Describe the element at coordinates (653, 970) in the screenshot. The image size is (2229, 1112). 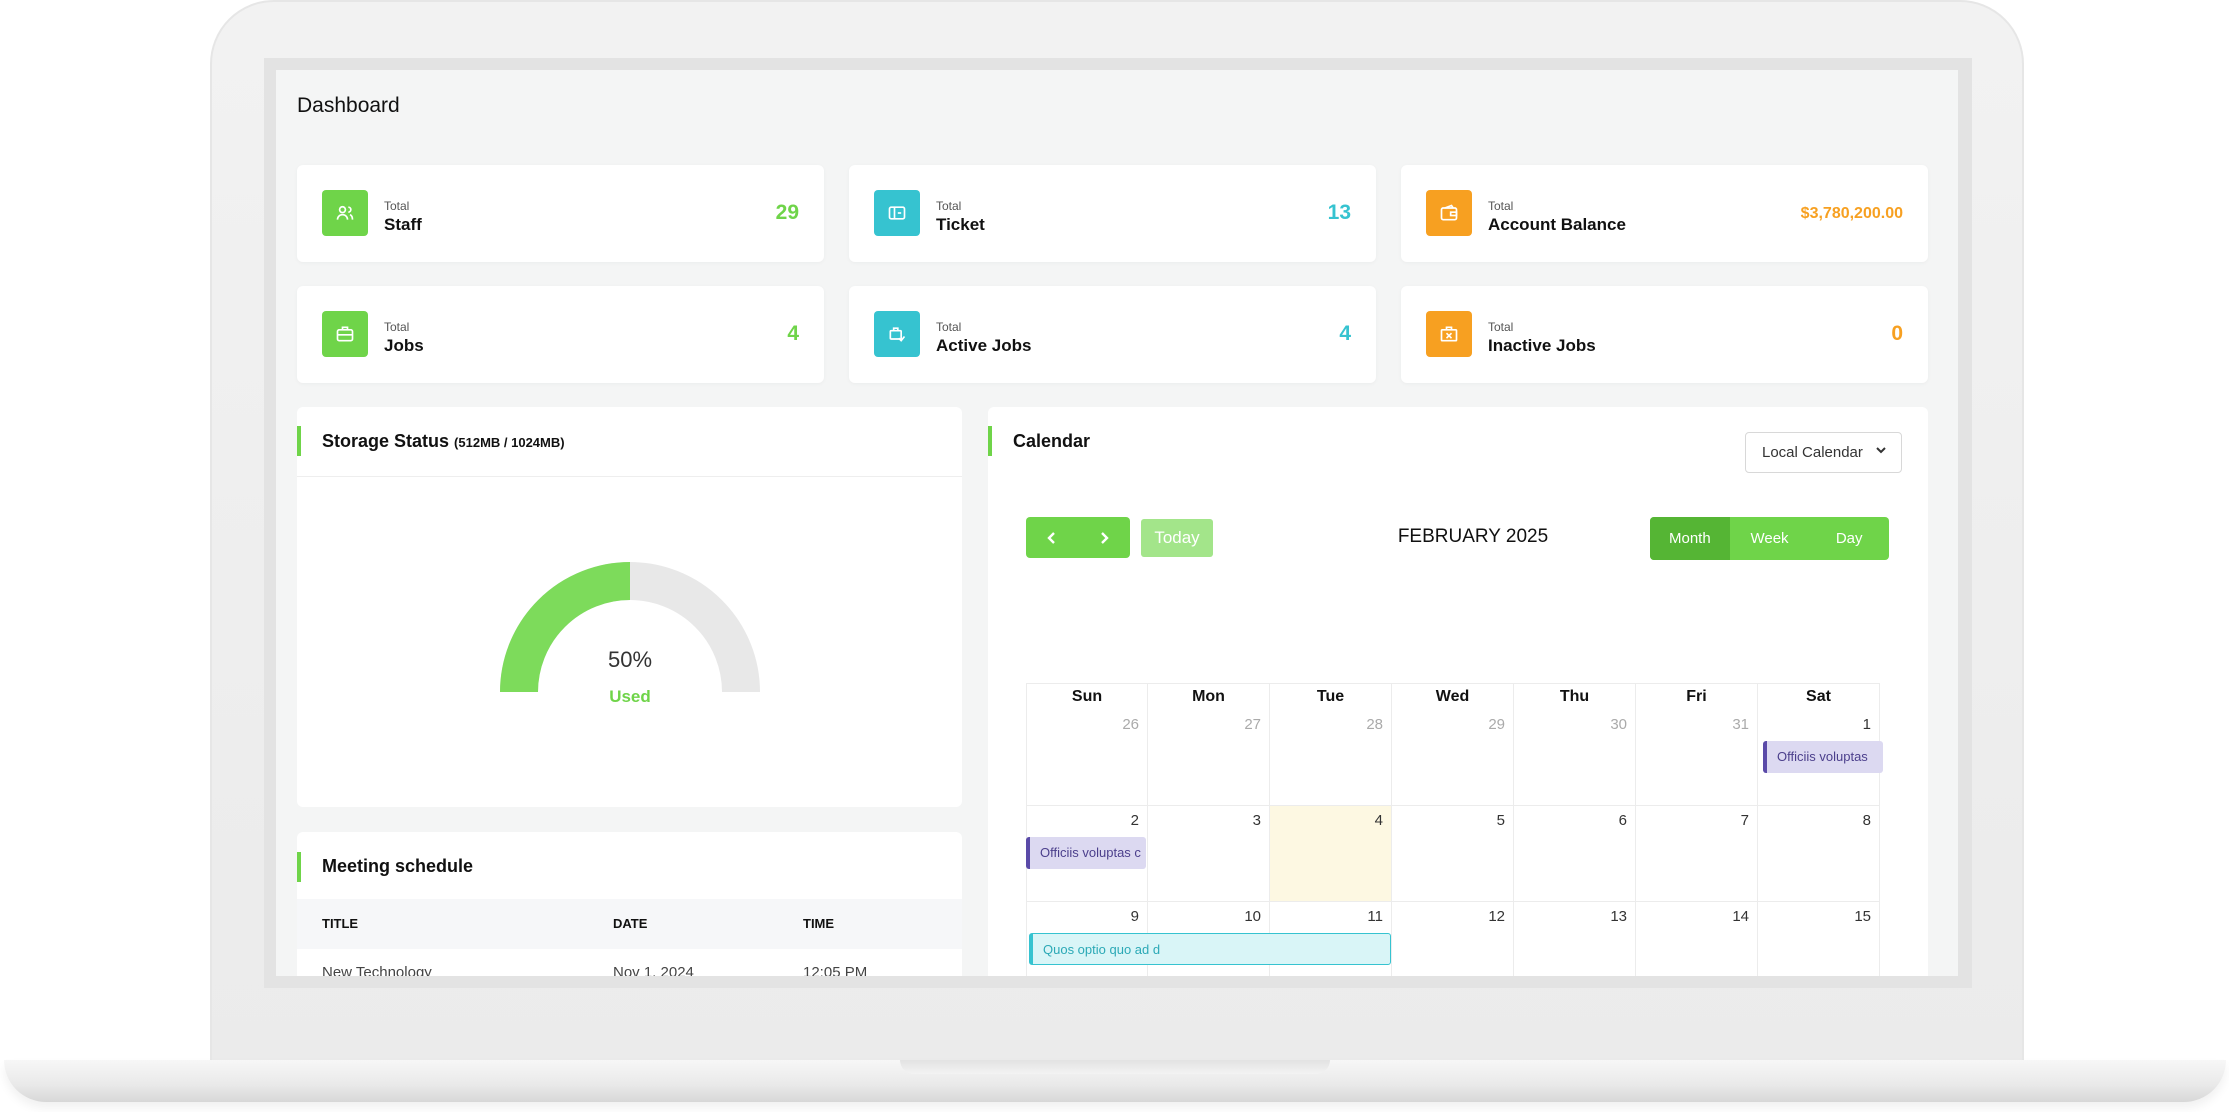
I see `meeting-row-date: Nov 1, 2024` at that location.